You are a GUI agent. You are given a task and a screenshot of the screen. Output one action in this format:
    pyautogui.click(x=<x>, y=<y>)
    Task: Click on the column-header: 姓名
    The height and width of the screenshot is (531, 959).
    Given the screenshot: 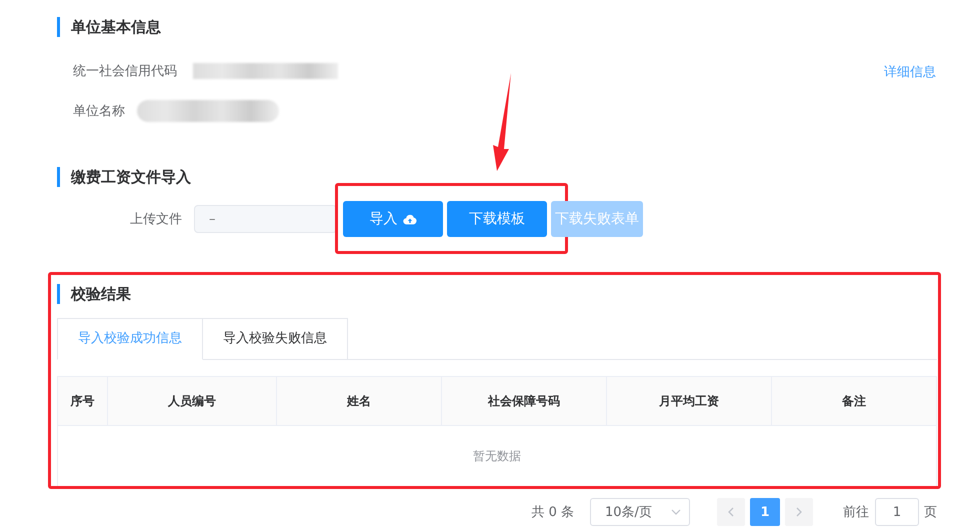 What is the action you would take?
    pyautogui.click(x=359, y=401)
    